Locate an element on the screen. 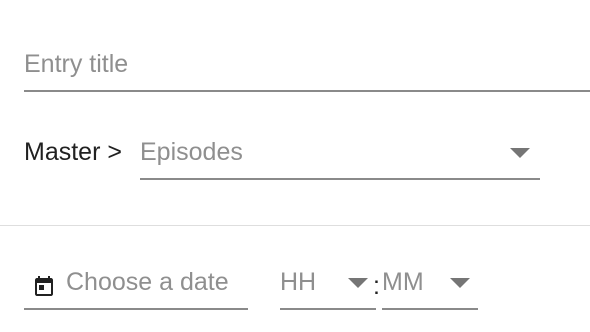 The image size is (590, 332). entry-title-input: Entry title is located at coordinates (307, 69).